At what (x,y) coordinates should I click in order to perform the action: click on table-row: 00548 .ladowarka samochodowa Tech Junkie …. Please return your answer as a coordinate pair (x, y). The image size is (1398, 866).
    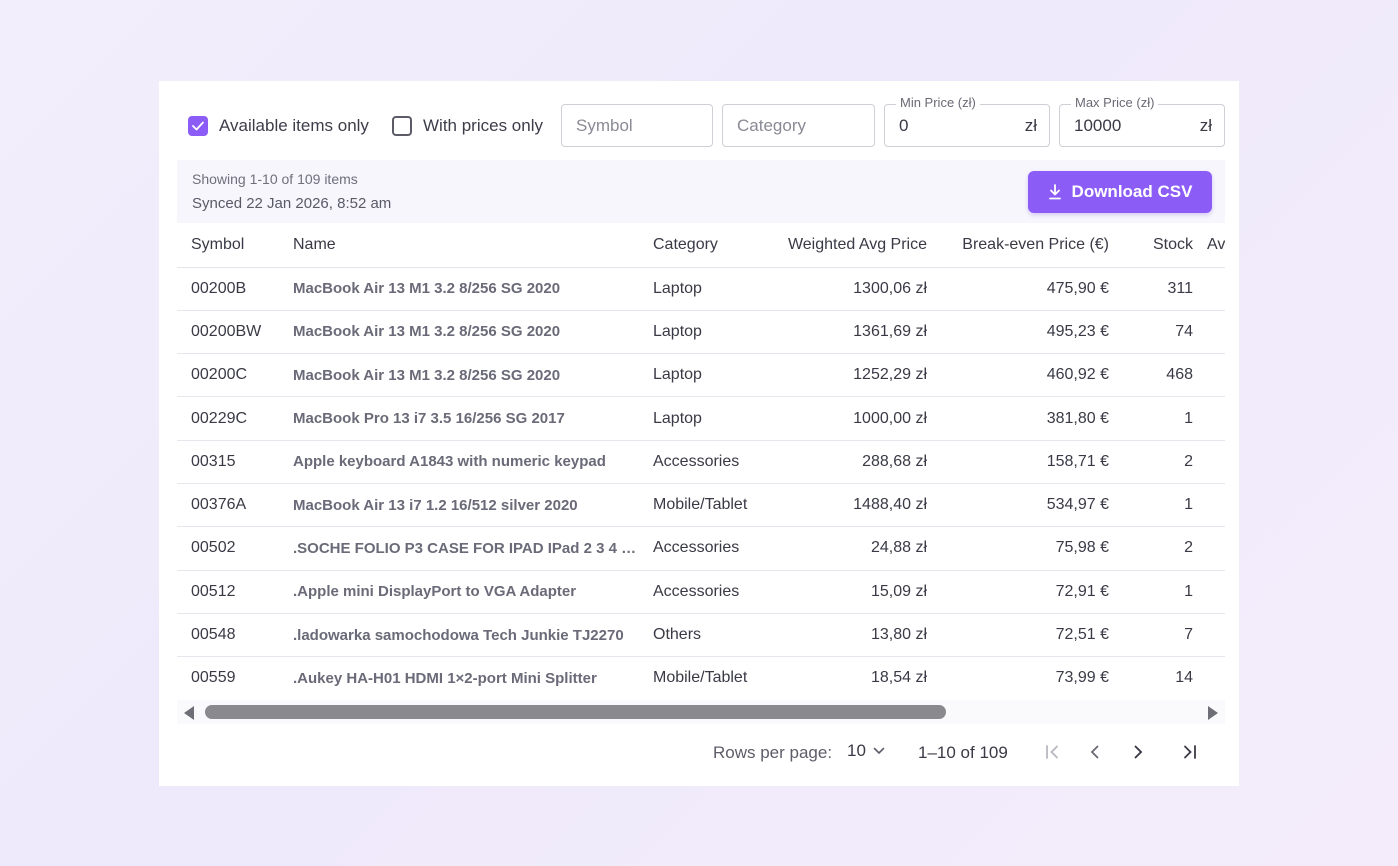
    Looking at the image, I should click on (701, 635).